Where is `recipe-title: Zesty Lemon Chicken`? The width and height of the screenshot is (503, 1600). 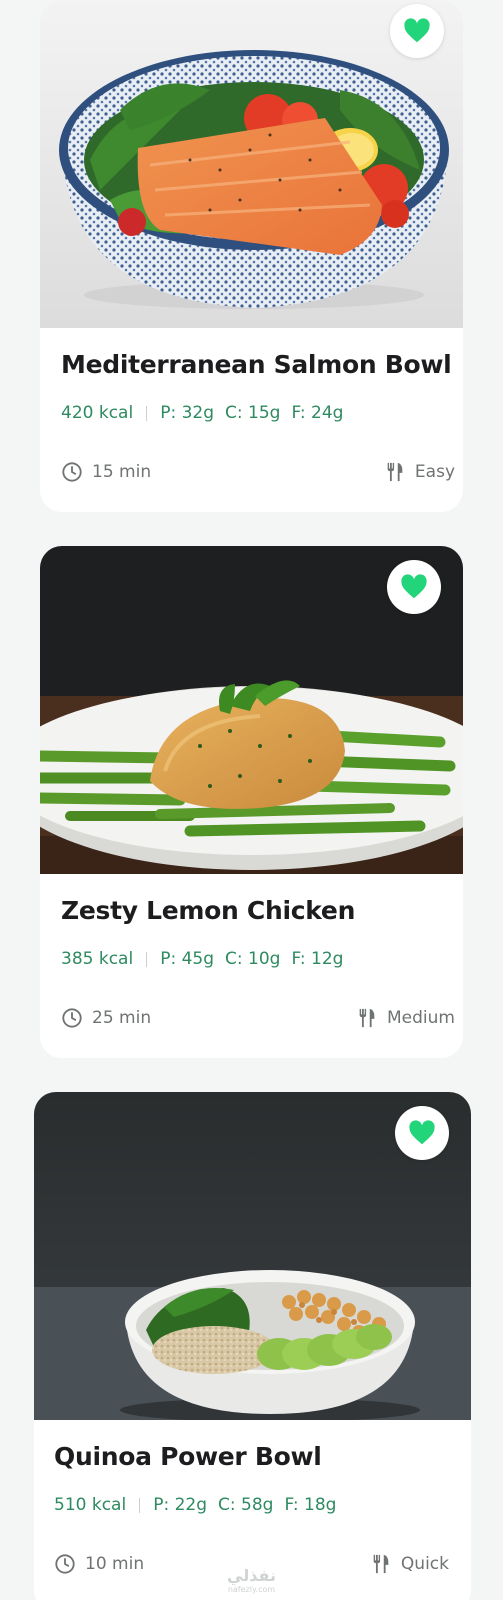 recipe-title: Zesty Lemon Chicken is located at coordinates (208, 910).